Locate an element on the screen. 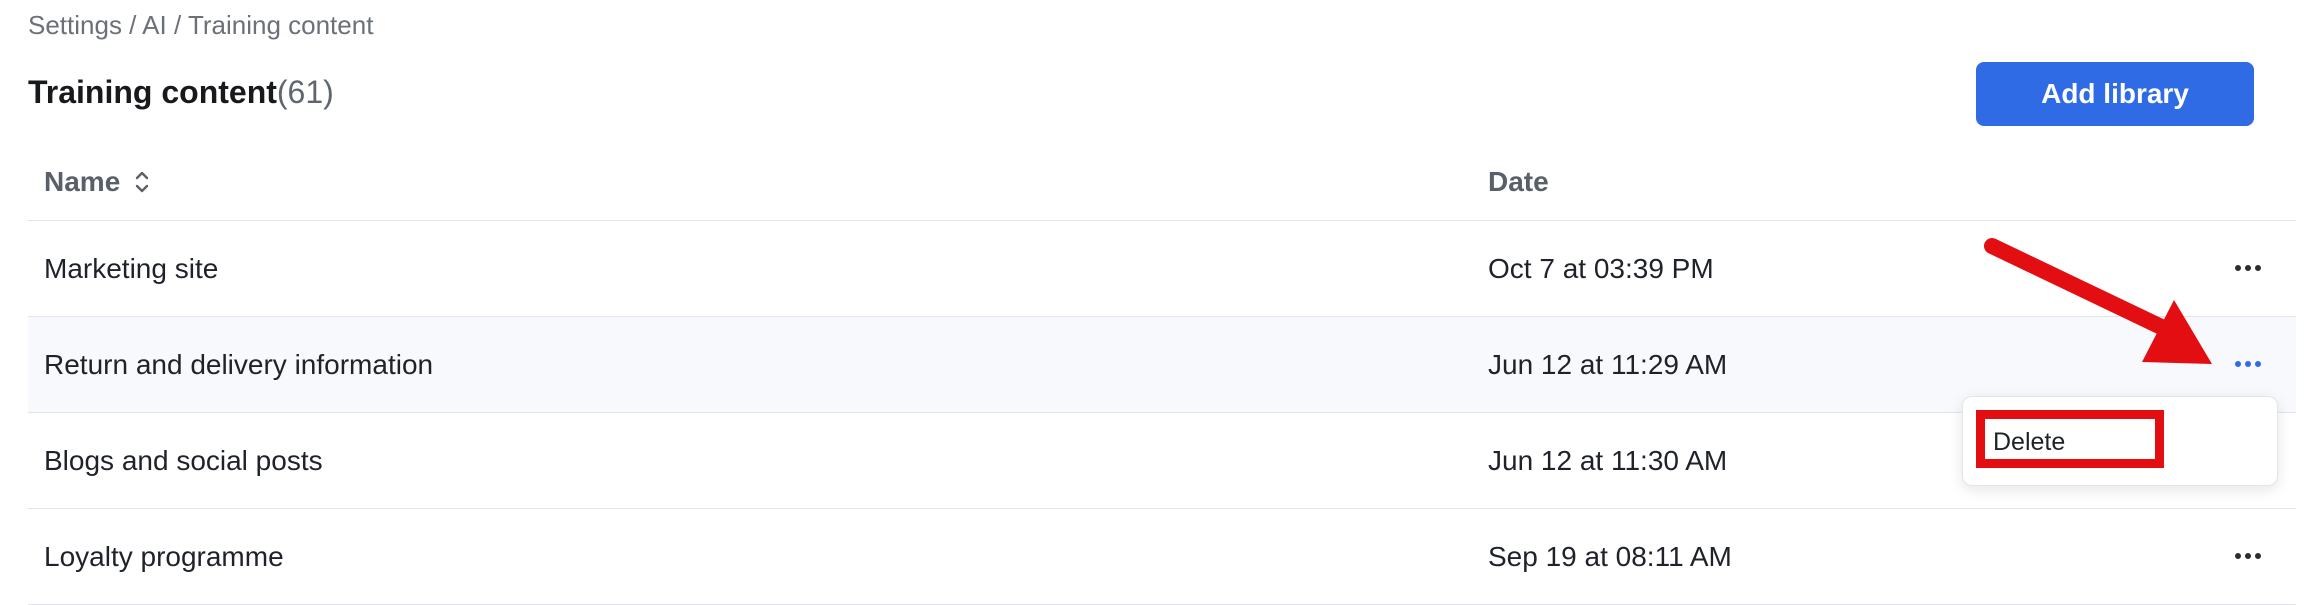 Image resolution: width=2320 pixels, height=605 pixels. page-title: Training content is located at coordinates (152, 92).